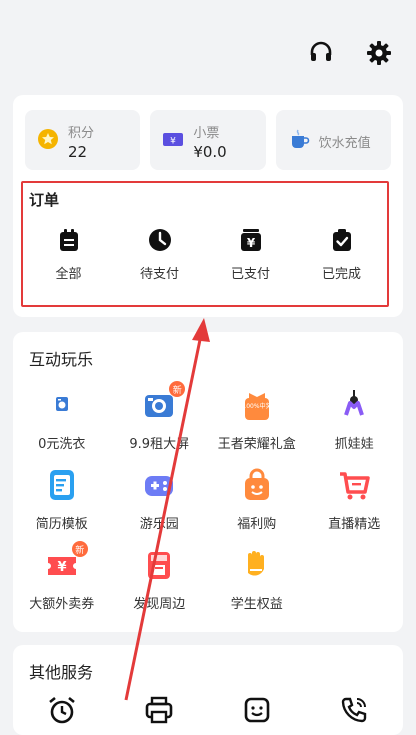 The width and height of the screenshot is (416, 735). Describe the element at coordinates (160, 587) in the screenshot. I see `fun-item-discover: 发现周边` at that location.